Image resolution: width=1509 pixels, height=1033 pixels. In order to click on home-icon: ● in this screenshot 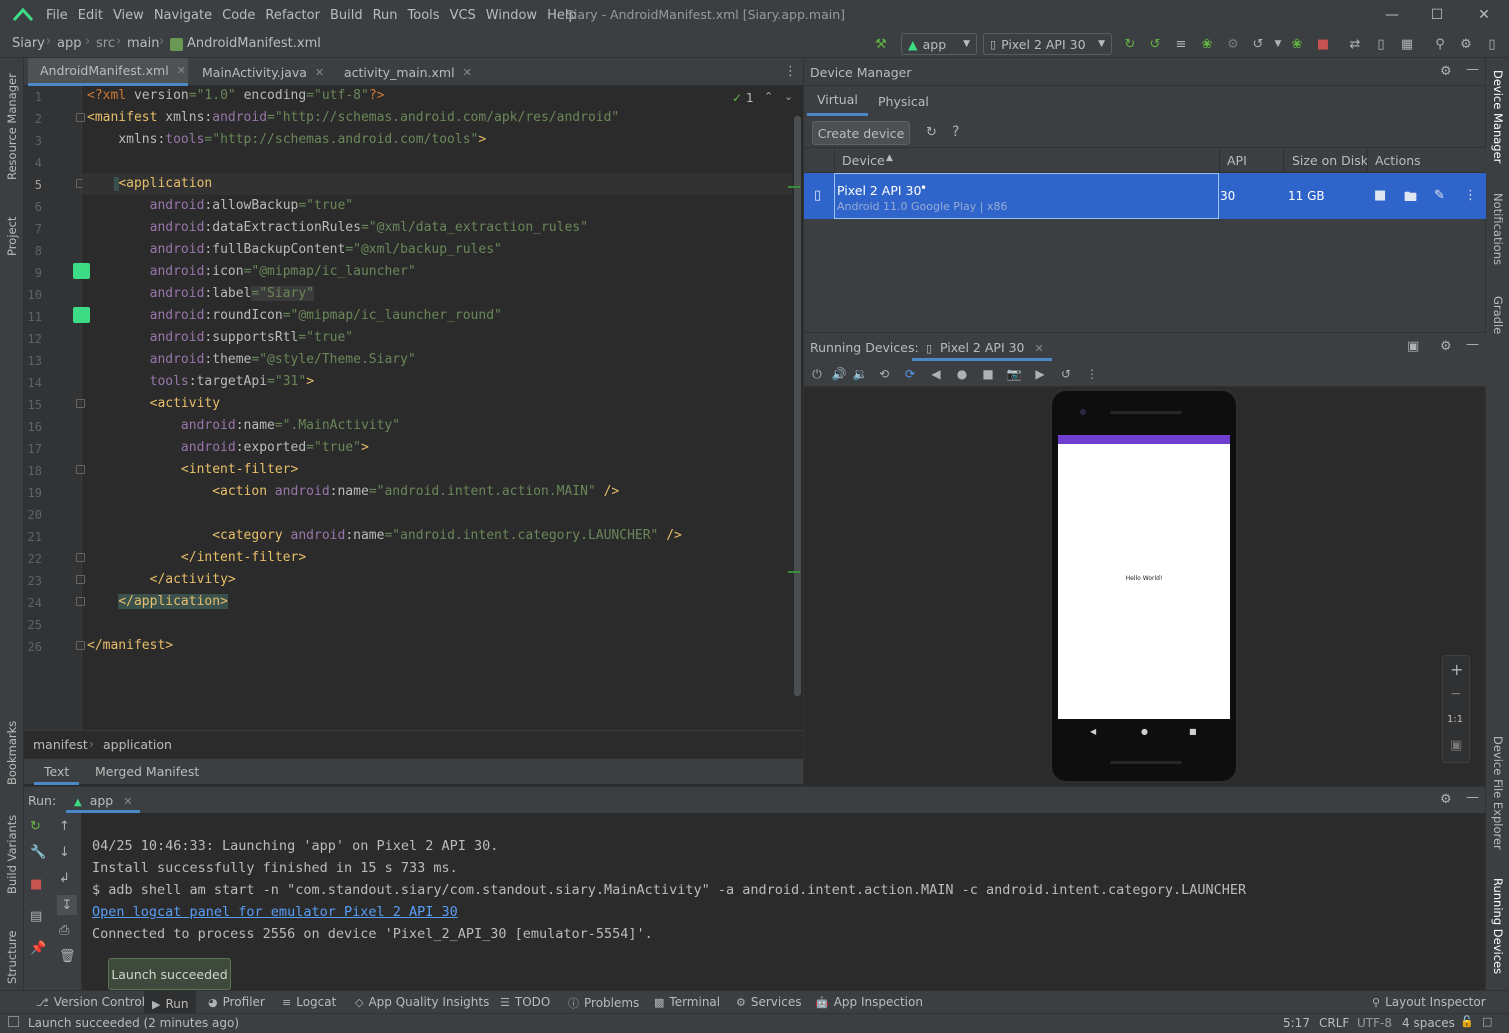, I will do `click(962, 374)`.